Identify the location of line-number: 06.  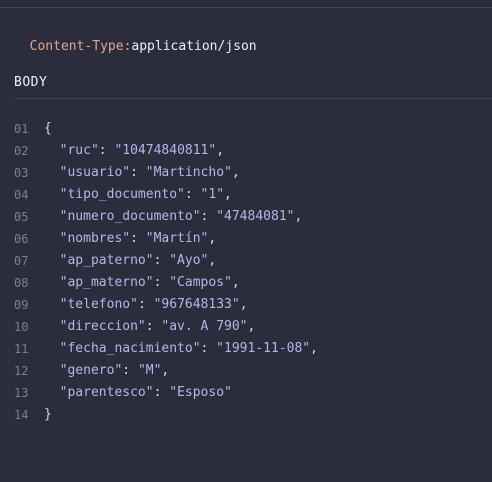
(21, 239).